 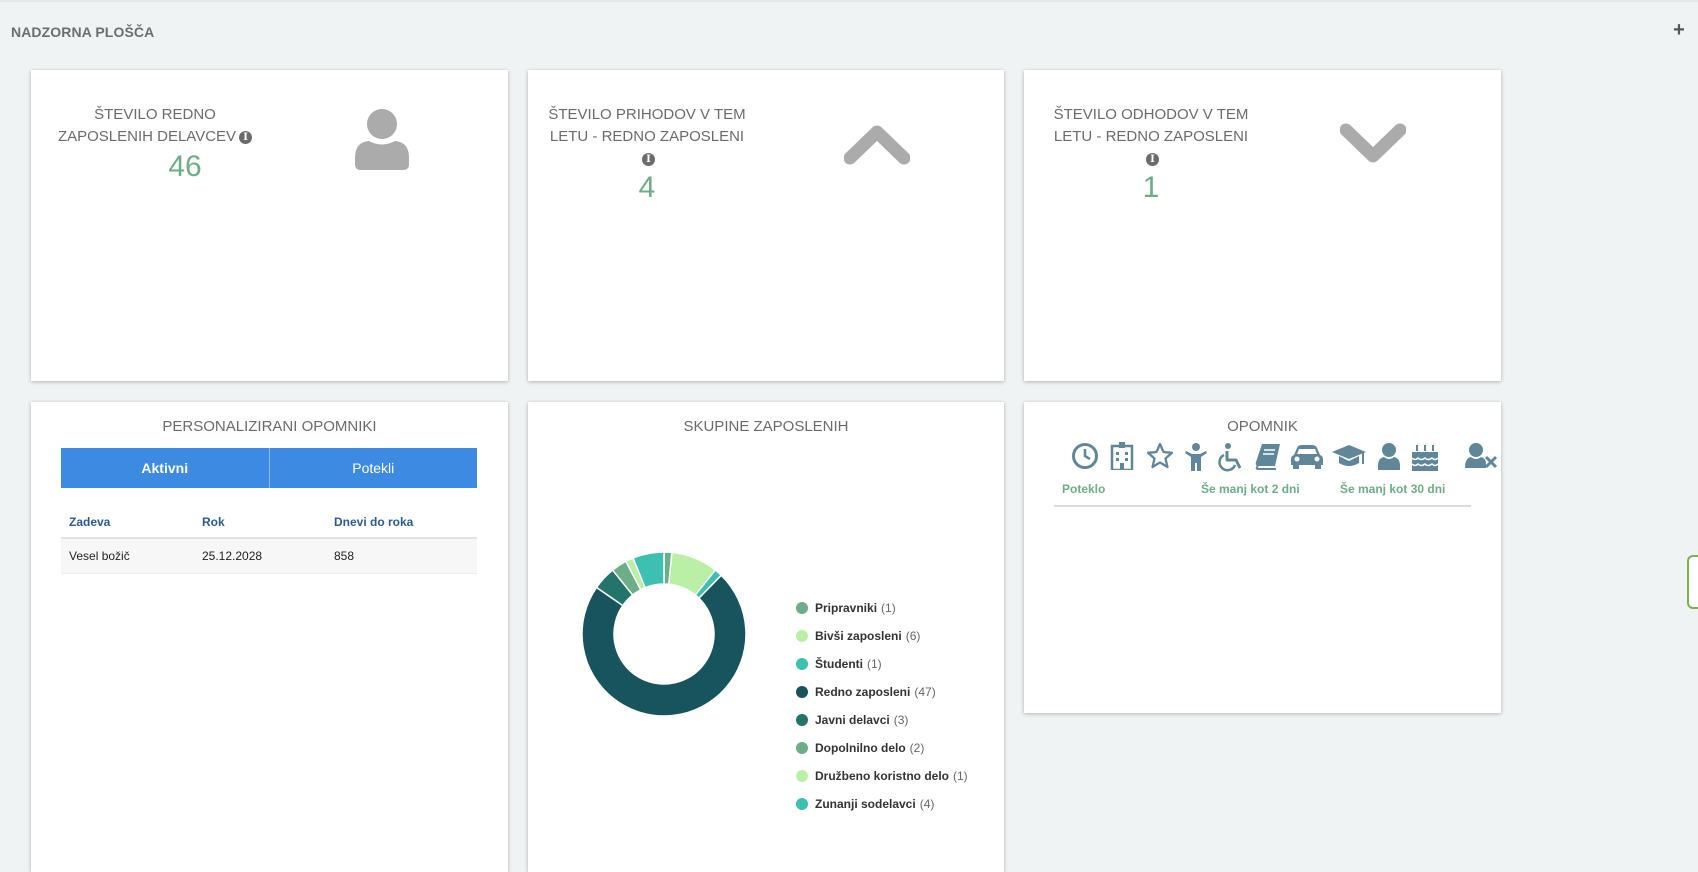 What do you see at coordinates (1679, 30) in the screenshot?
I see `add-widget-button: +` at bounding box center [1679, 30].